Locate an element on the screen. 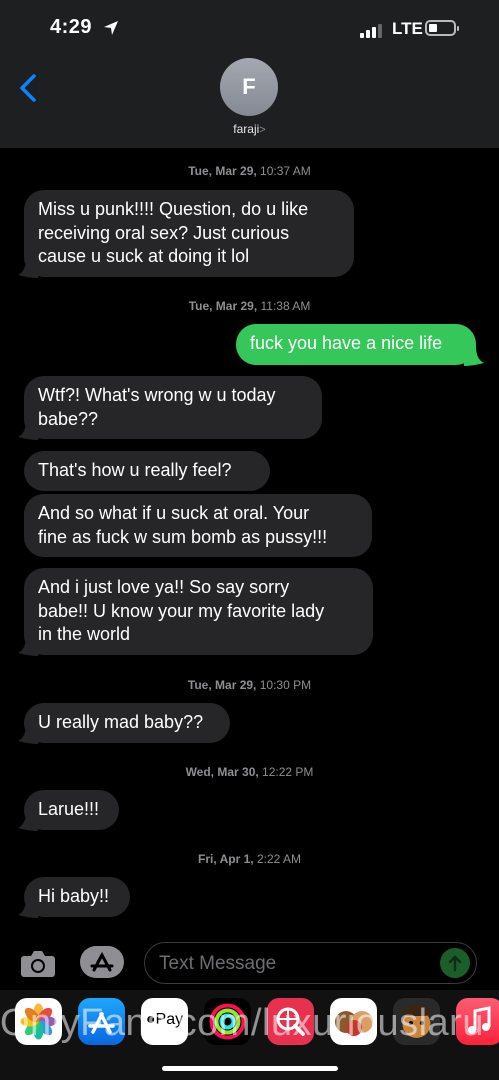  send-arrow-icon is located at coordinates (455, 963).